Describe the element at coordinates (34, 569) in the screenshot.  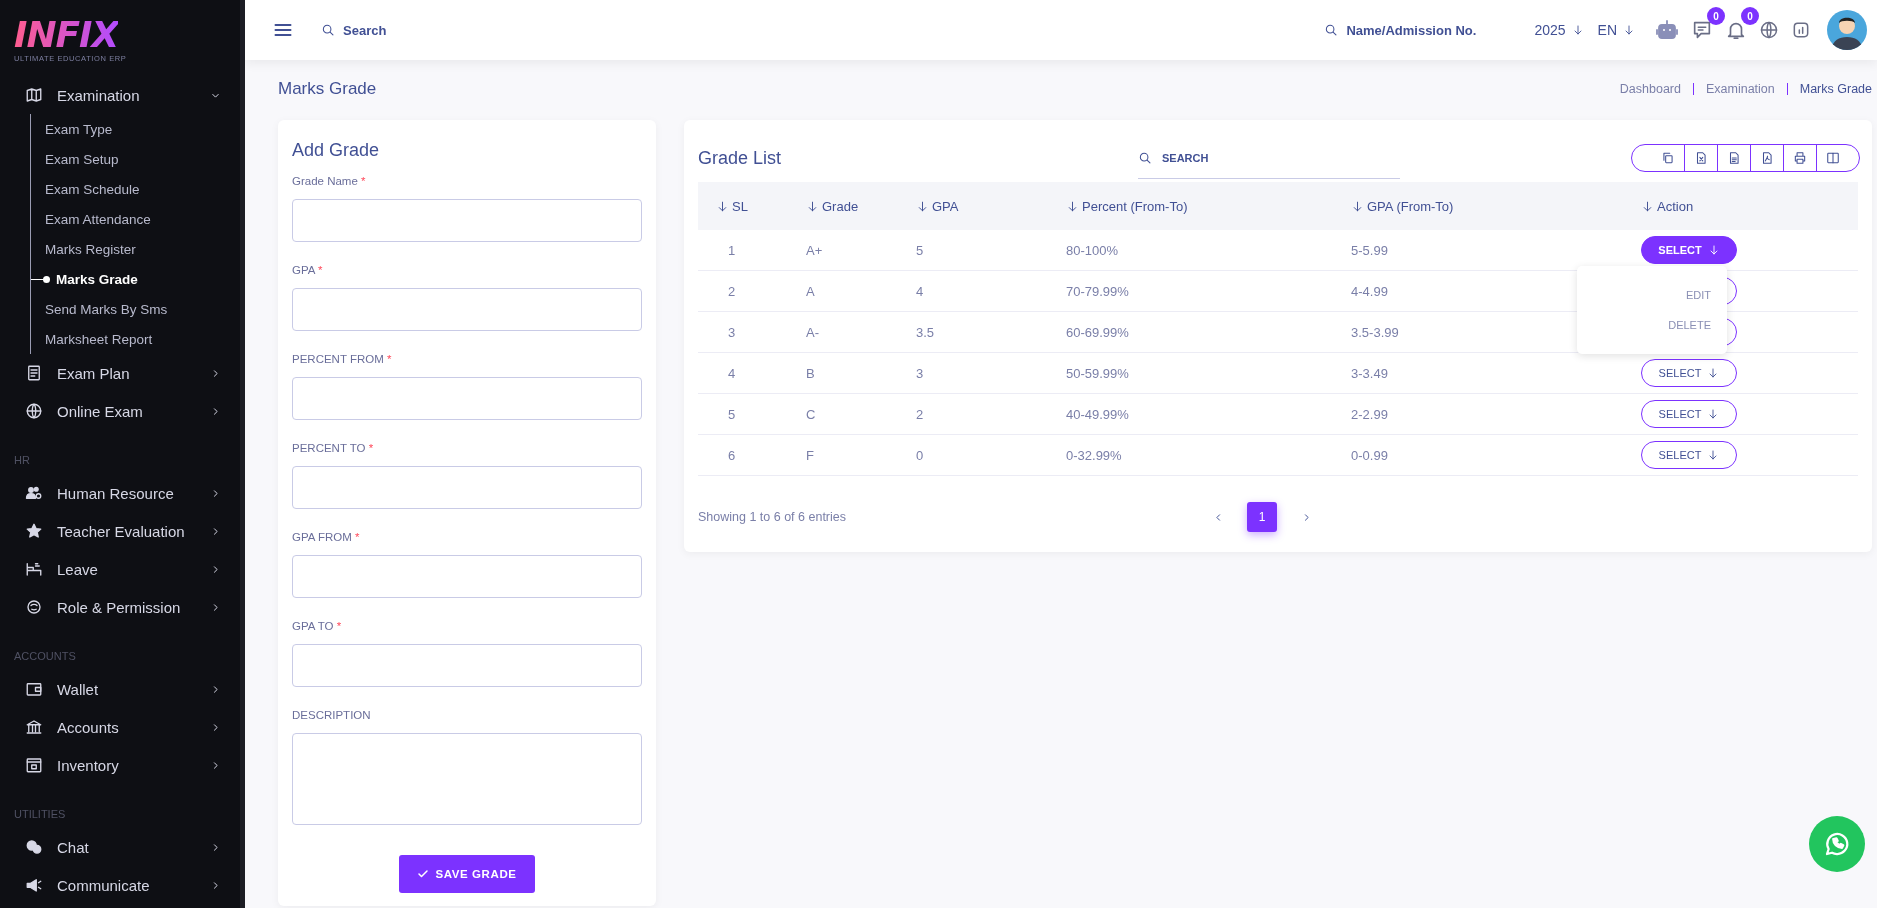
I see `bed-icon` at that location.